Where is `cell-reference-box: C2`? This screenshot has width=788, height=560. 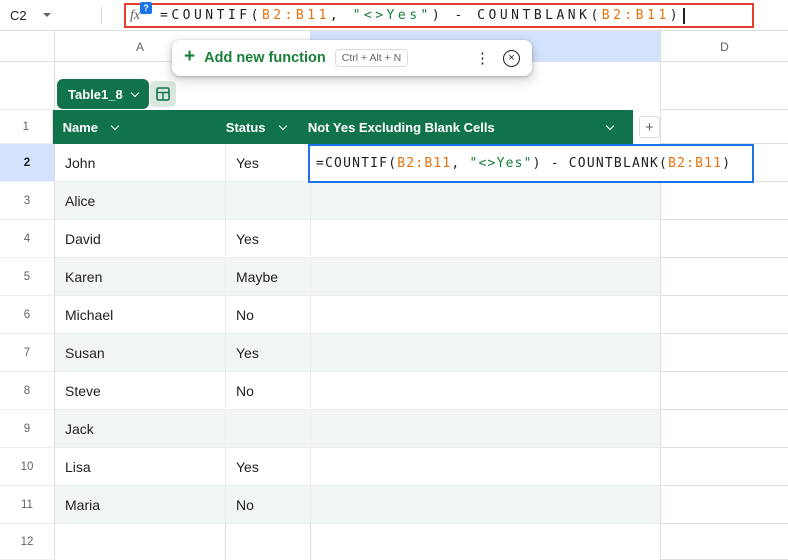
cell-reference-box: C2 is located at coordinates (50, 15).